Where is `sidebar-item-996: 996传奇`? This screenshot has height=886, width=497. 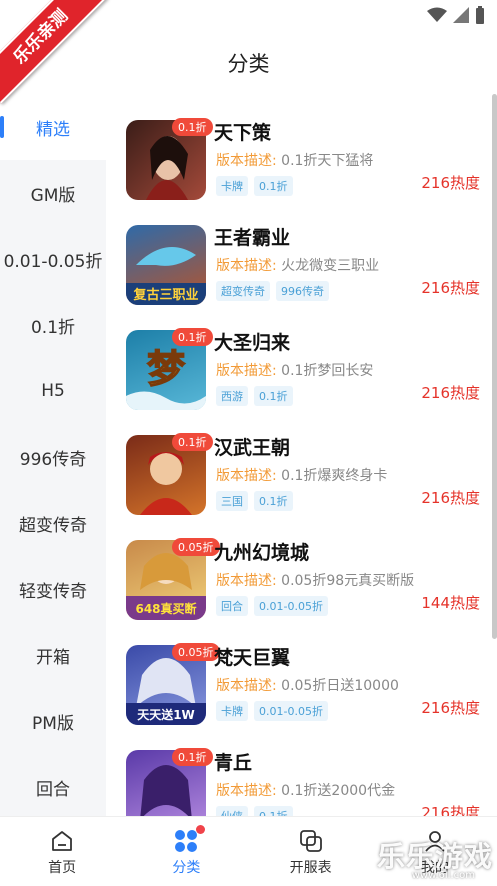
sidebar-item-996: 996传奇 is located at coordinates (53, 457).